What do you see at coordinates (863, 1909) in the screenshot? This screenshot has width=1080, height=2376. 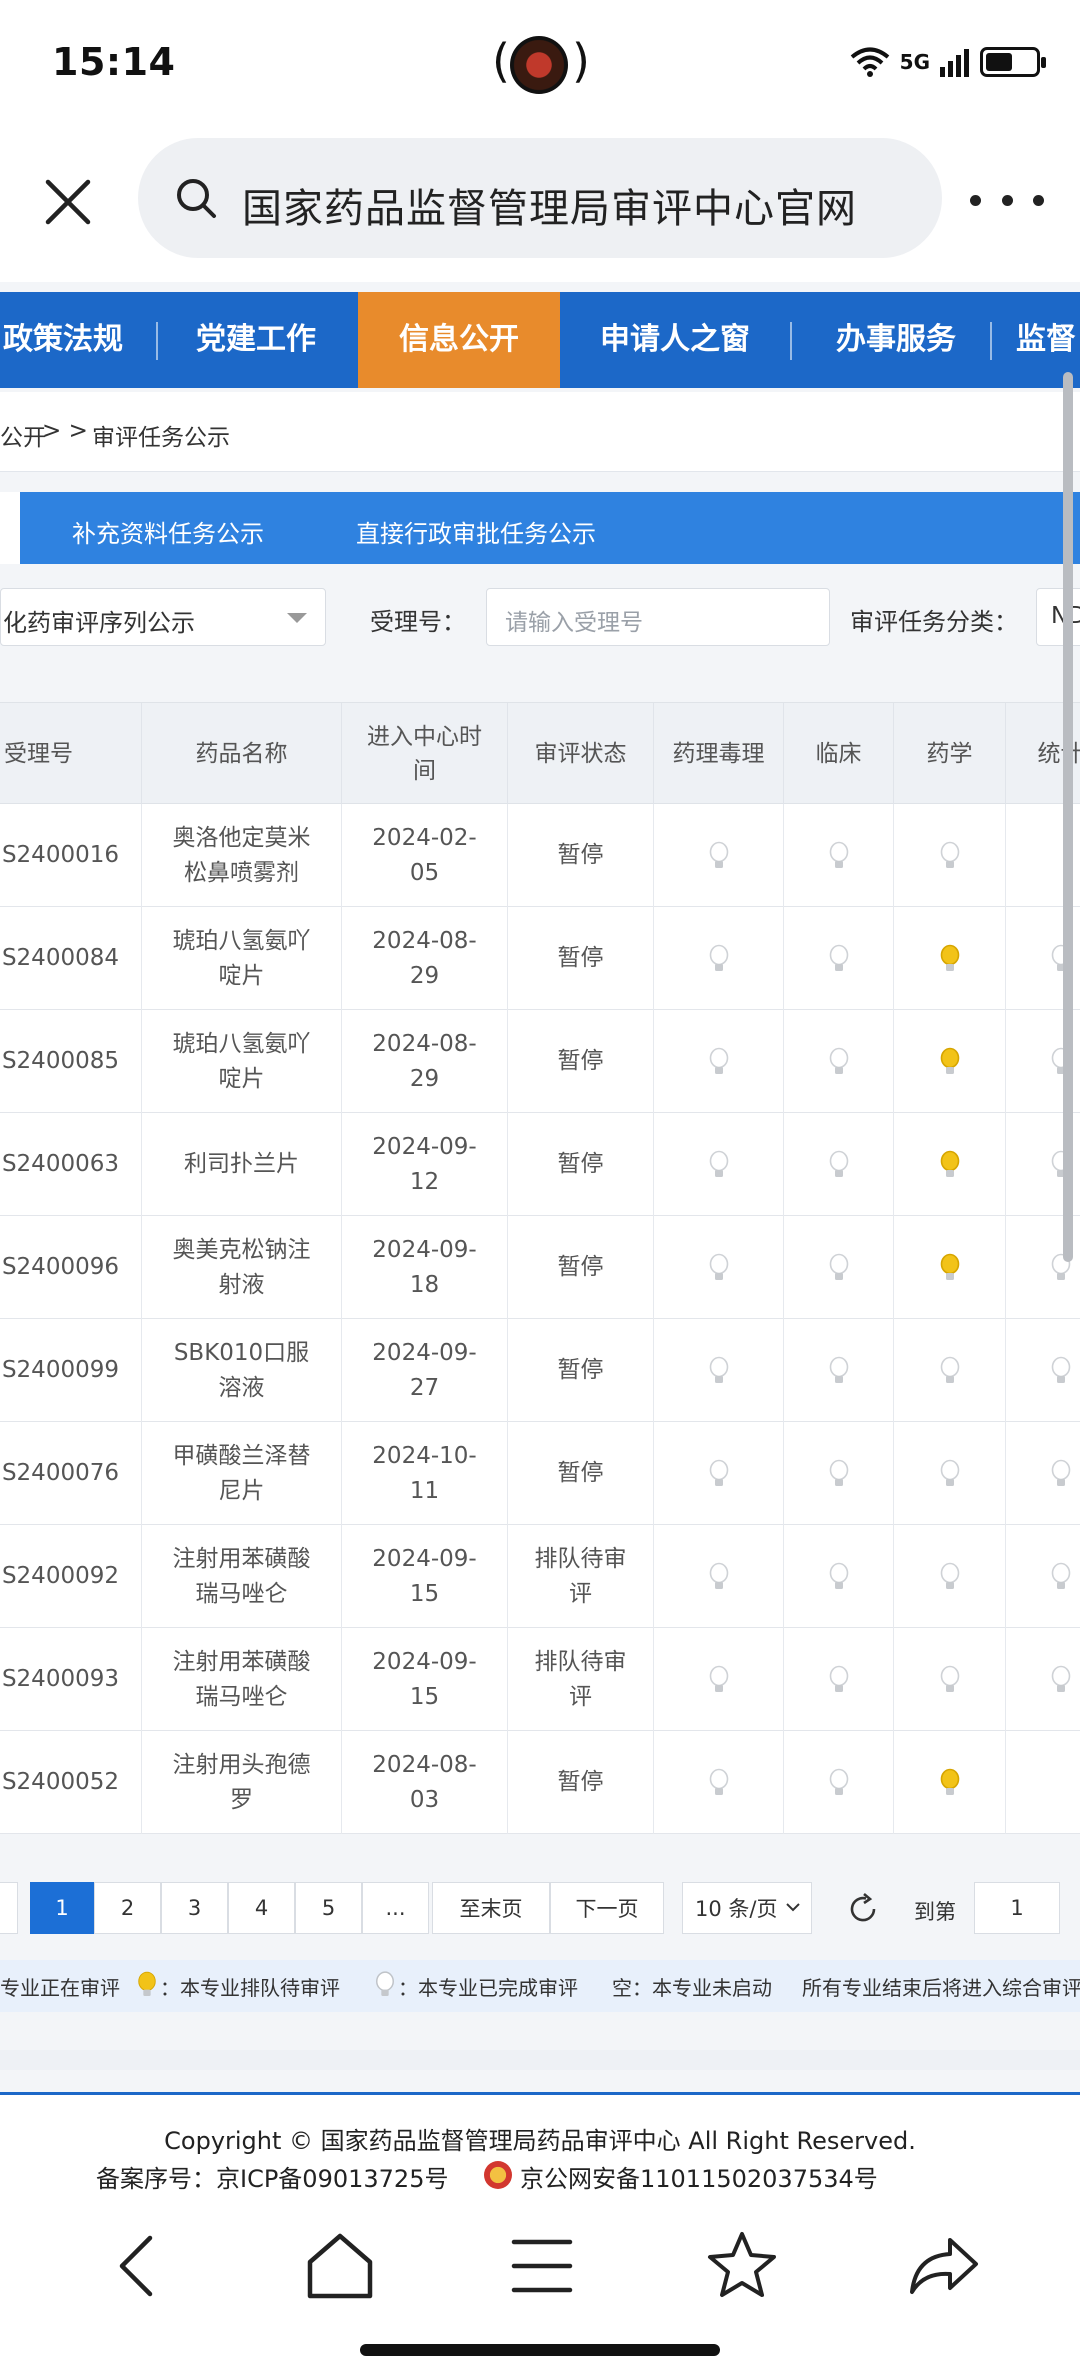 I see `refresh-icon` at bounding box center [863, 1909].